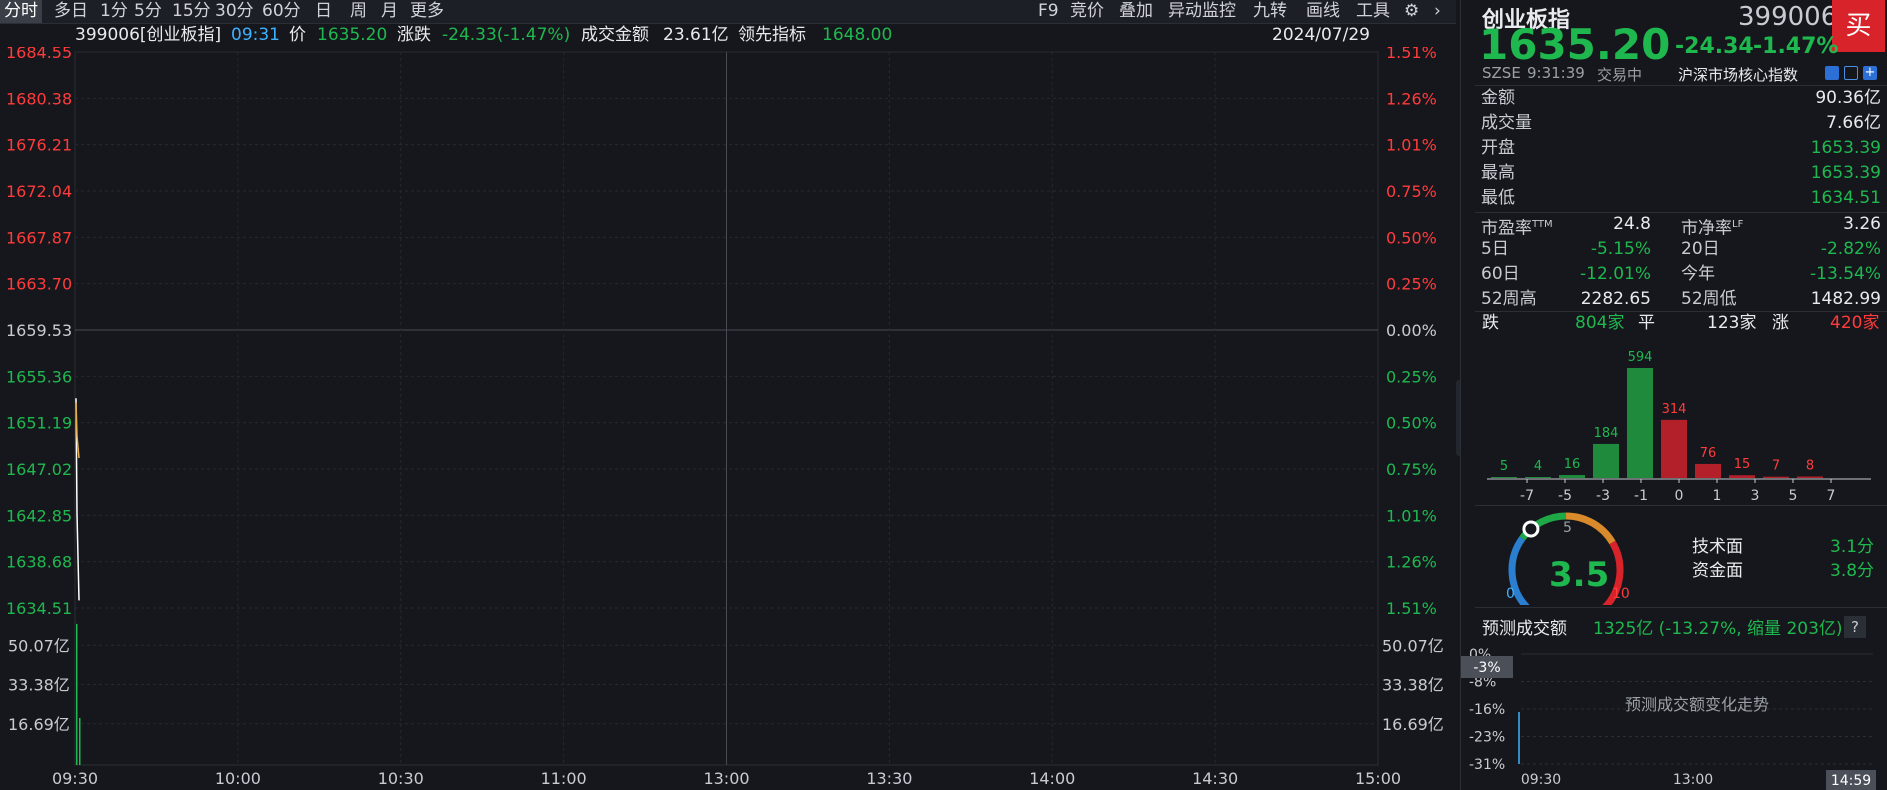  What do you see at coordinates (1052, 778) in the screenshot?
I see `time-tick-label: 14:00` at bounding box center [1052, 778].